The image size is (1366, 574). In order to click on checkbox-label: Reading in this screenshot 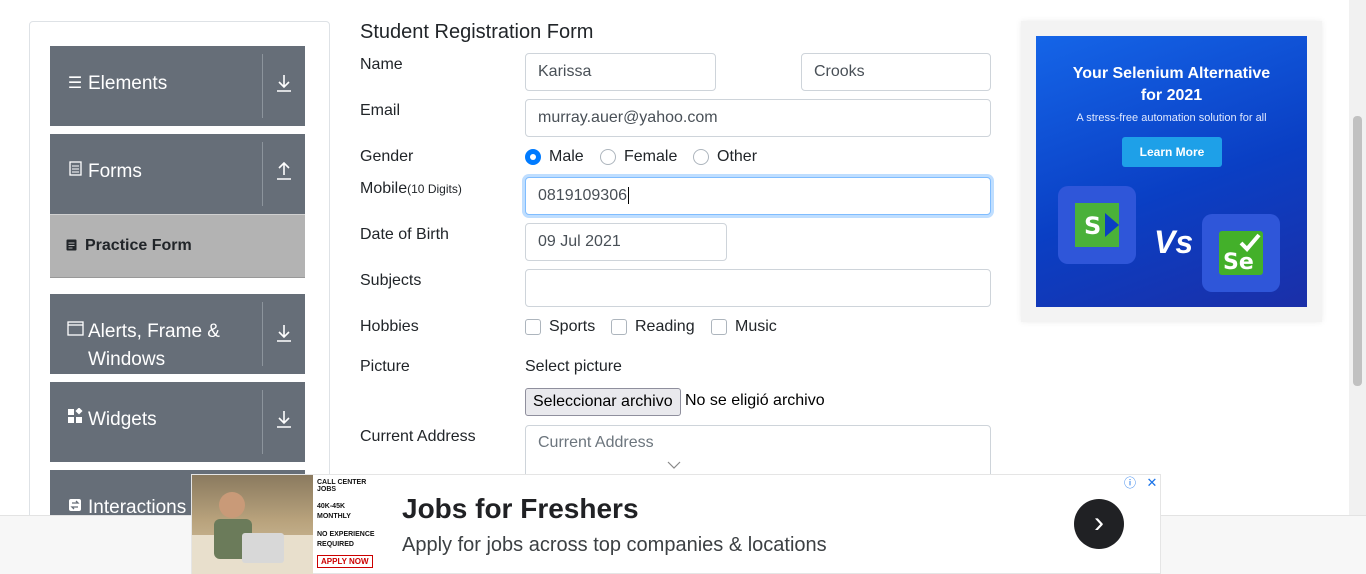, I will do `click(665, 326)`.